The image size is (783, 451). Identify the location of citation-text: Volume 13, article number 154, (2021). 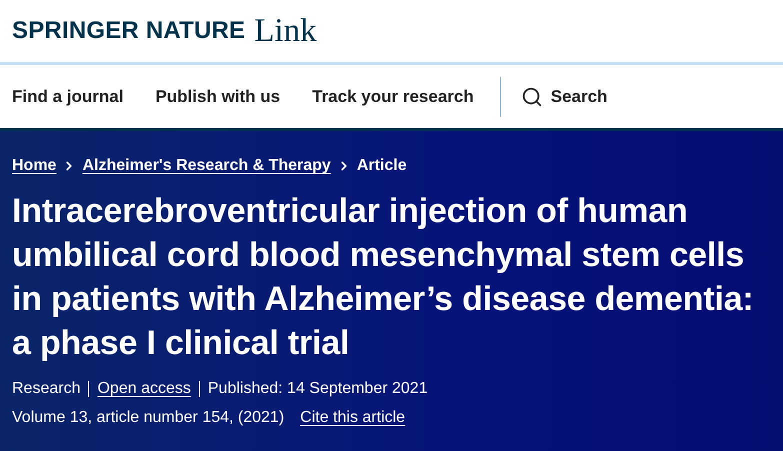
(148, 418).